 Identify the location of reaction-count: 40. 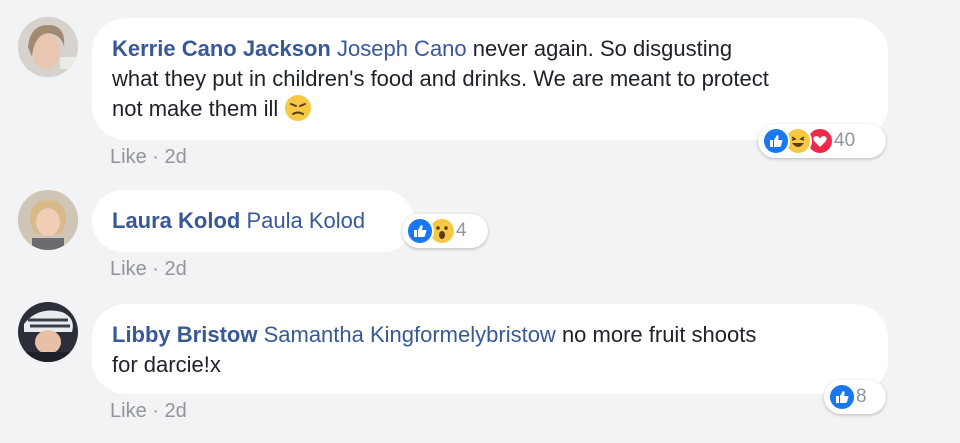
(845, 140).